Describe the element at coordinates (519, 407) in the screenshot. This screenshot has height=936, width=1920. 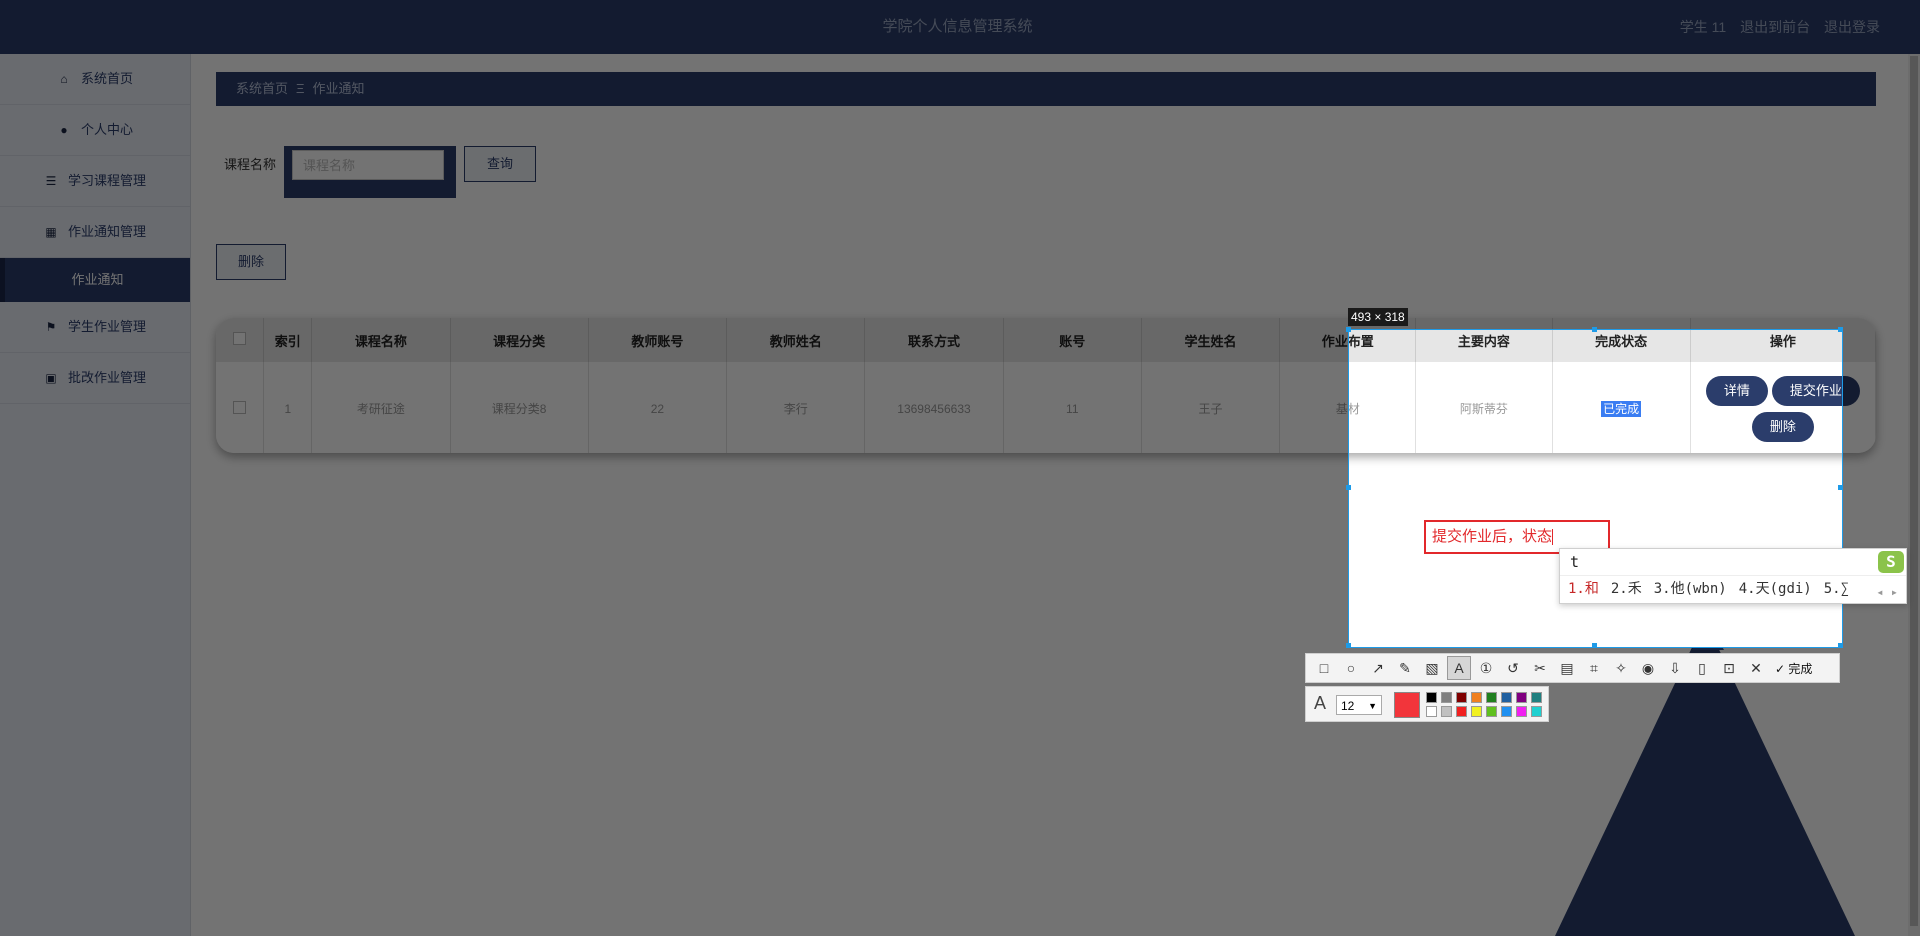
I see `cell-category: 课程分类8` at that location.